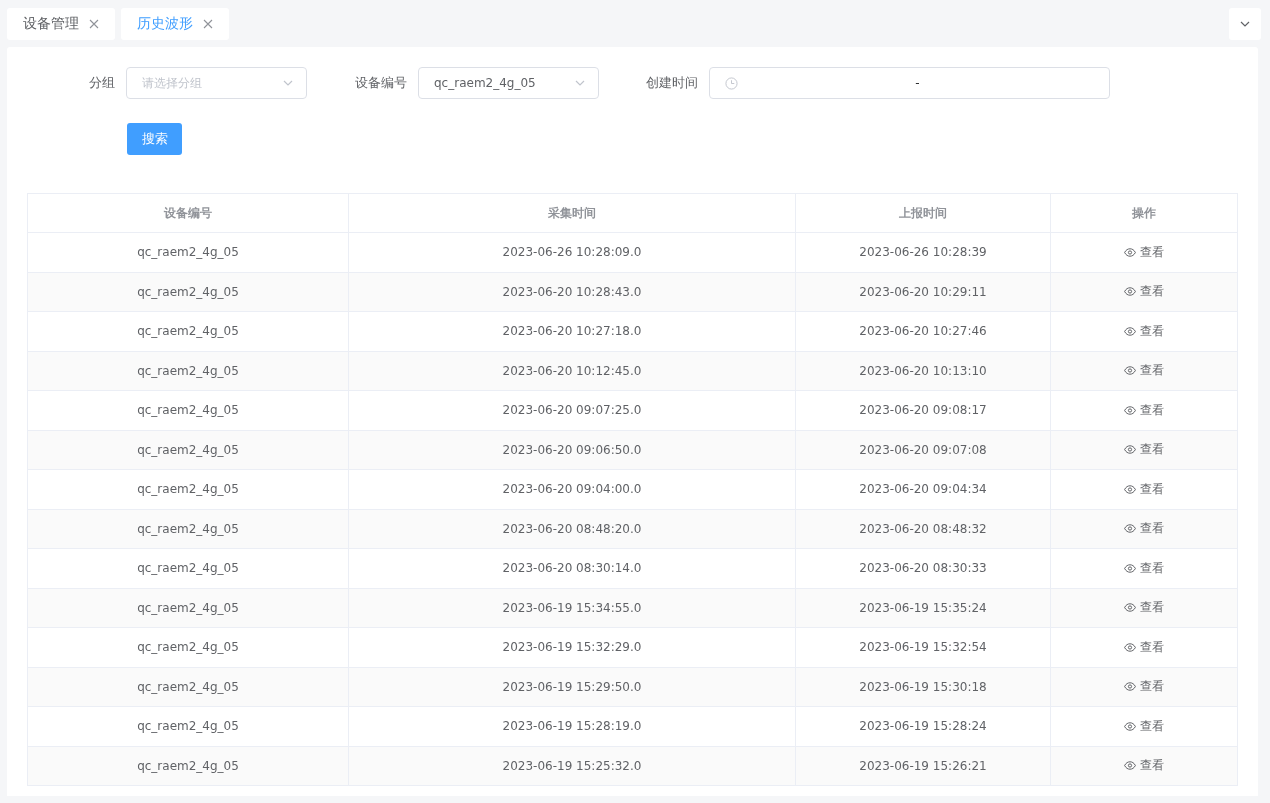 The image size is (1270, 803). Describe the element at coordinates (923, 370) in the screenshot. I see `table-cell: 2023-06-20 10:13:10` at that location.